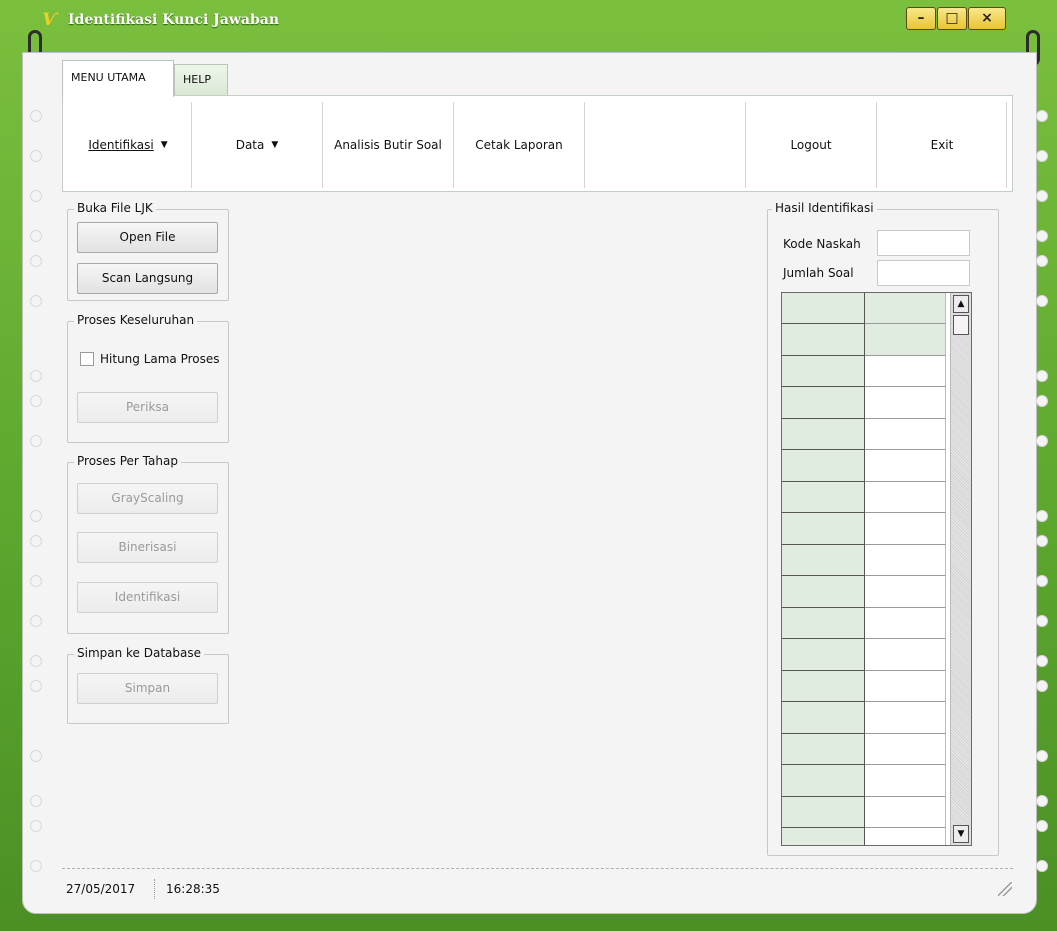 This screenshot has height=931, width=1057. Describe the element at coordinates (147, 498) in the screenshot. I see `grayscaling-button: GrayScaling` at that location.